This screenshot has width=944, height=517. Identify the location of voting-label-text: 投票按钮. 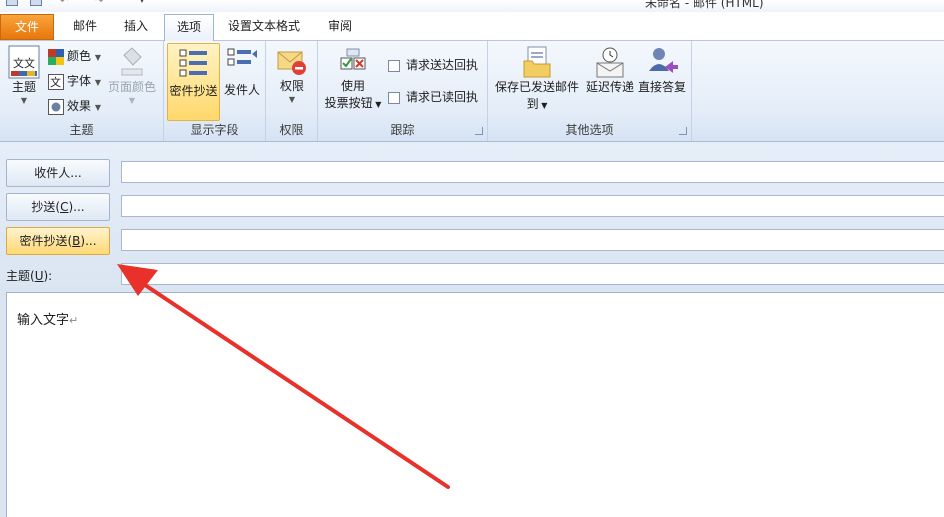
(348, 103).